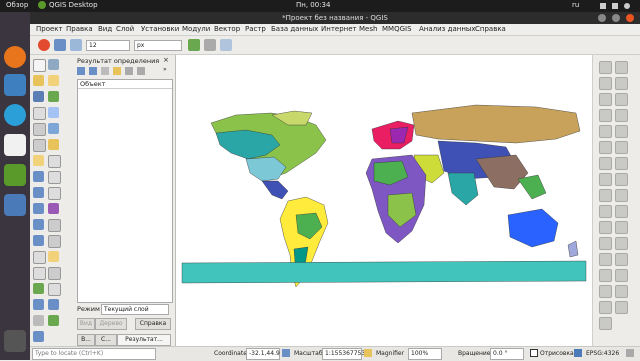 This screenshot has width=640, height=361. What do you see at coordinates (605, 179) in the screenshot?
I see `difference-icon` at bounding box center [605, 179].